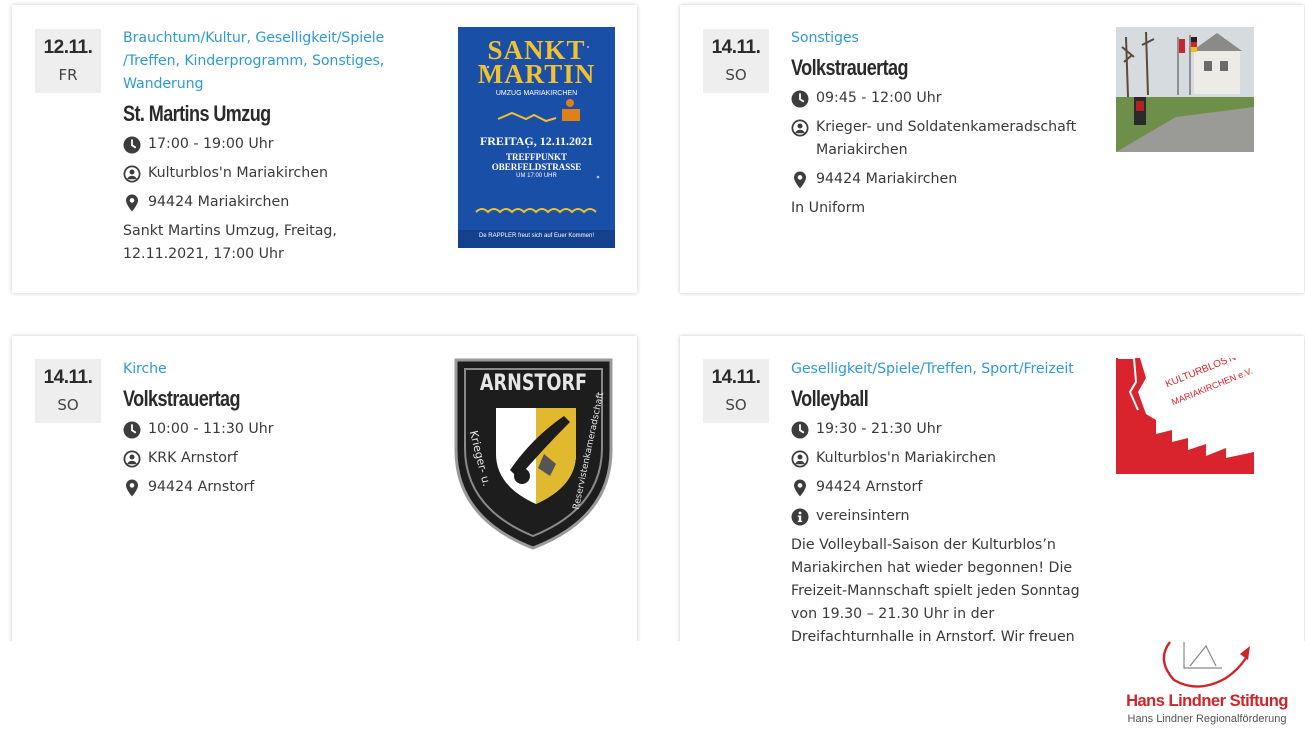 The width and height of the screenshot is (1305, 739). What do you see at coordinates (1207, 701) in the screenshot?
I see `logo-title: Hans Lindner Stiftung` at bounding box center [1207, 701].